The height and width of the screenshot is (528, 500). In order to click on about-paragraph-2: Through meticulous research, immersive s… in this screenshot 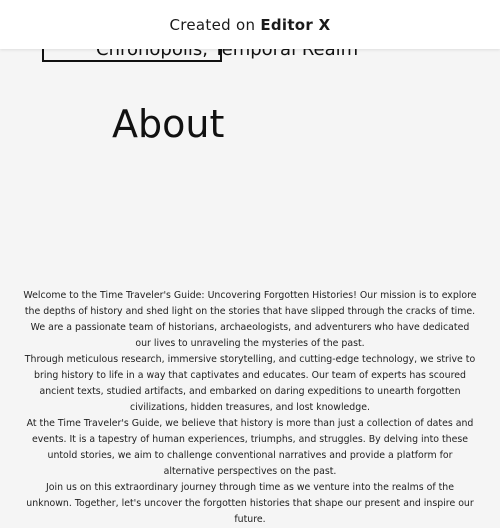, I will do `click(250, 383)`.